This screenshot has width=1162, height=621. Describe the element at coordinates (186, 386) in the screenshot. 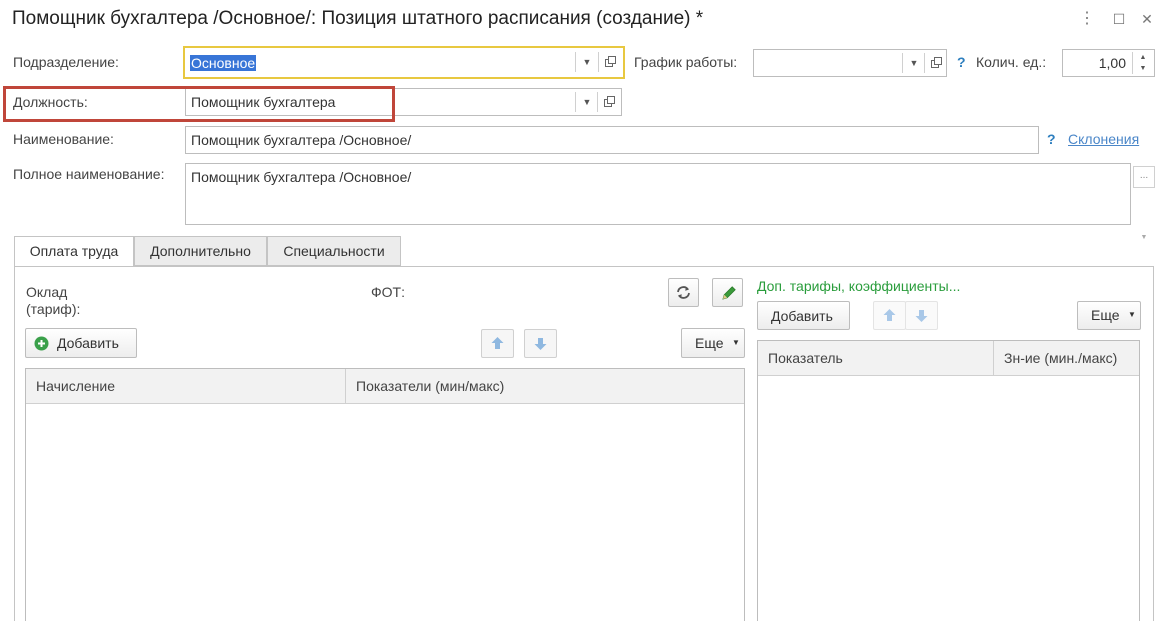

I see `column-accrual: Начисление` at that location.